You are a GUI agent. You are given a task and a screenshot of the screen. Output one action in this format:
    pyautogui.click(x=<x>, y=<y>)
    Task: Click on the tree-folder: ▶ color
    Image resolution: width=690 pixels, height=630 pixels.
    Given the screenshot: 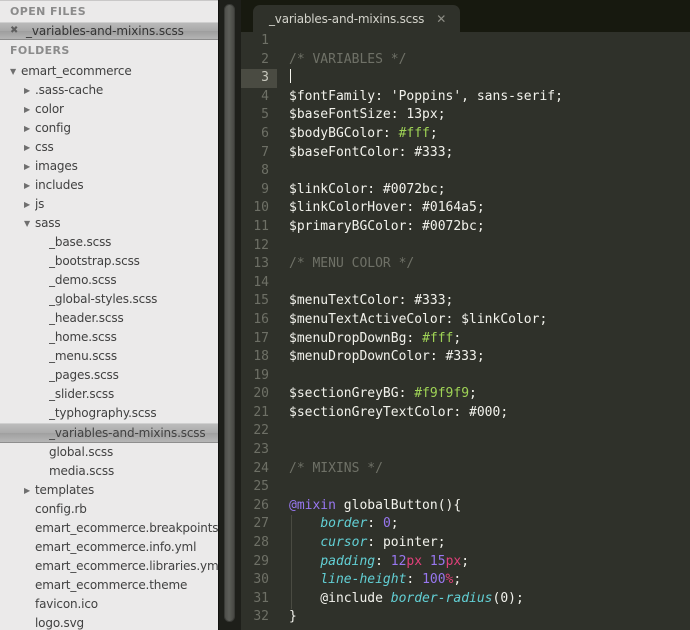 What is the action you would take?
    pyautogui.click(x=109, y=109)
    